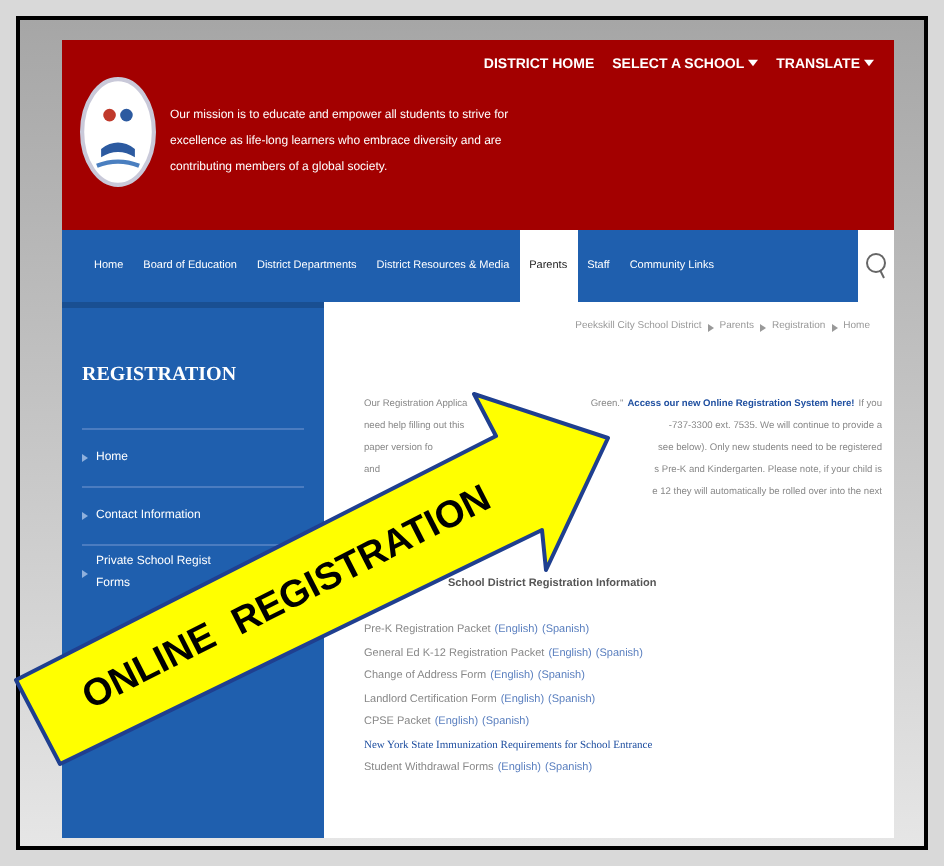 The height and width of the screenshot is (866, 944). I want to click on sidebar-title: REGISTRATION, so click(160, 376).